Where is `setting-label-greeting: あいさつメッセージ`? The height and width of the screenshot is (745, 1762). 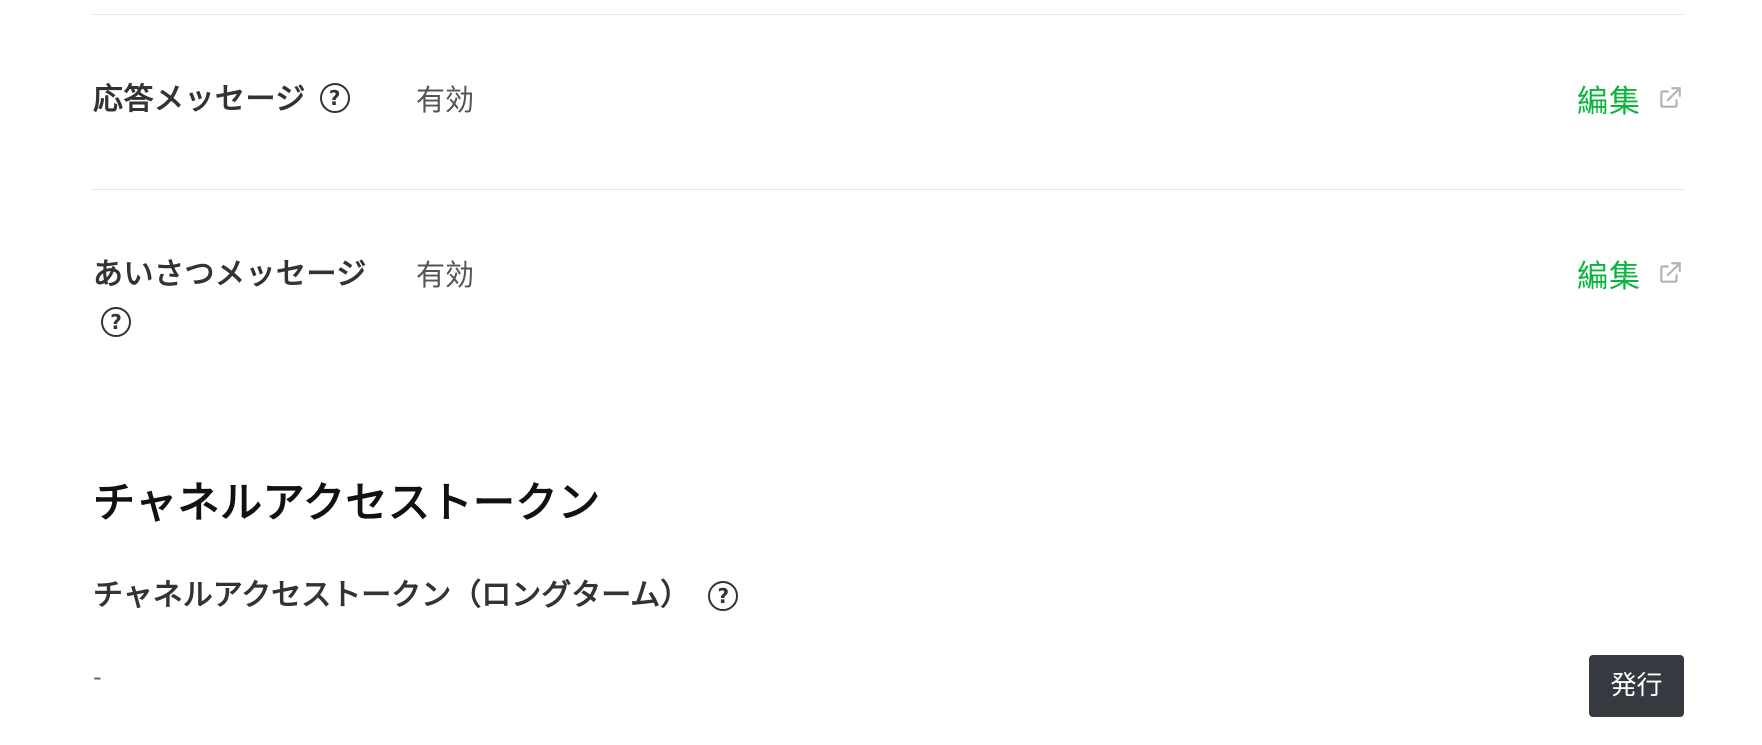
setting-label-greeting: あいさつメッセージ is located at coordinates (230, 275).